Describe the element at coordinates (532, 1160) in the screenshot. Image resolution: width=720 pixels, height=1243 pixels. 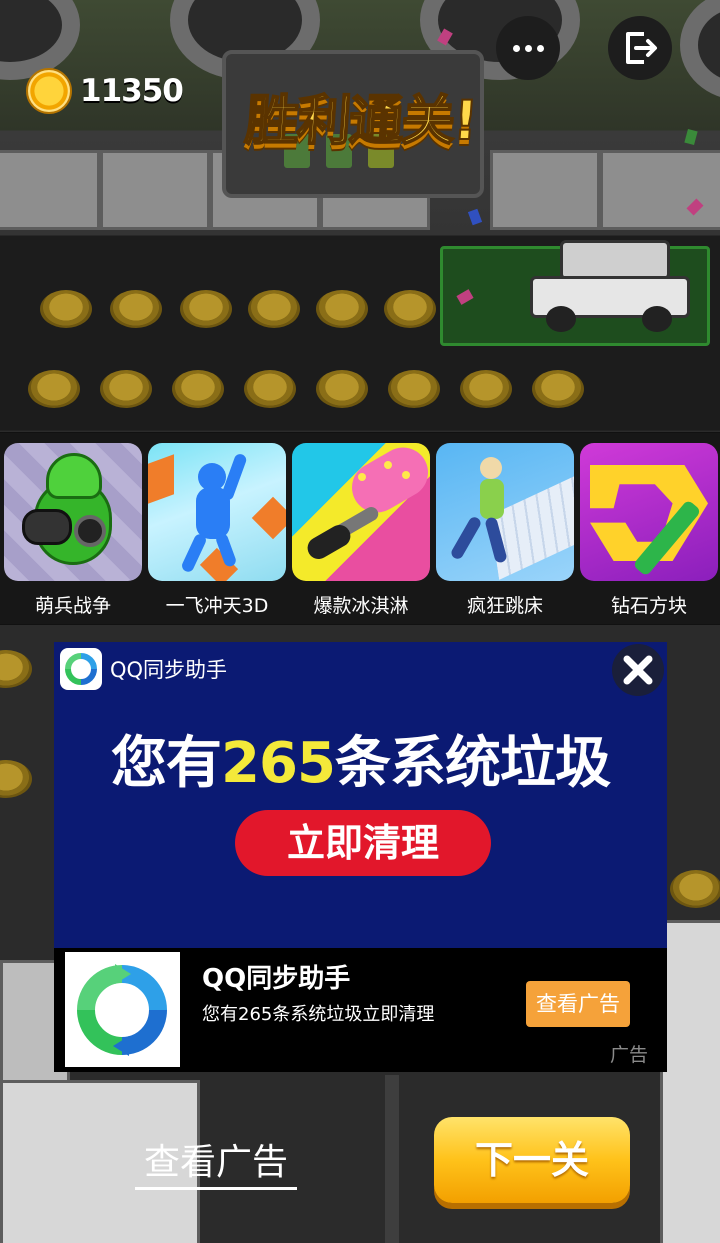
I see `next-level-button: 下一关` at that location.